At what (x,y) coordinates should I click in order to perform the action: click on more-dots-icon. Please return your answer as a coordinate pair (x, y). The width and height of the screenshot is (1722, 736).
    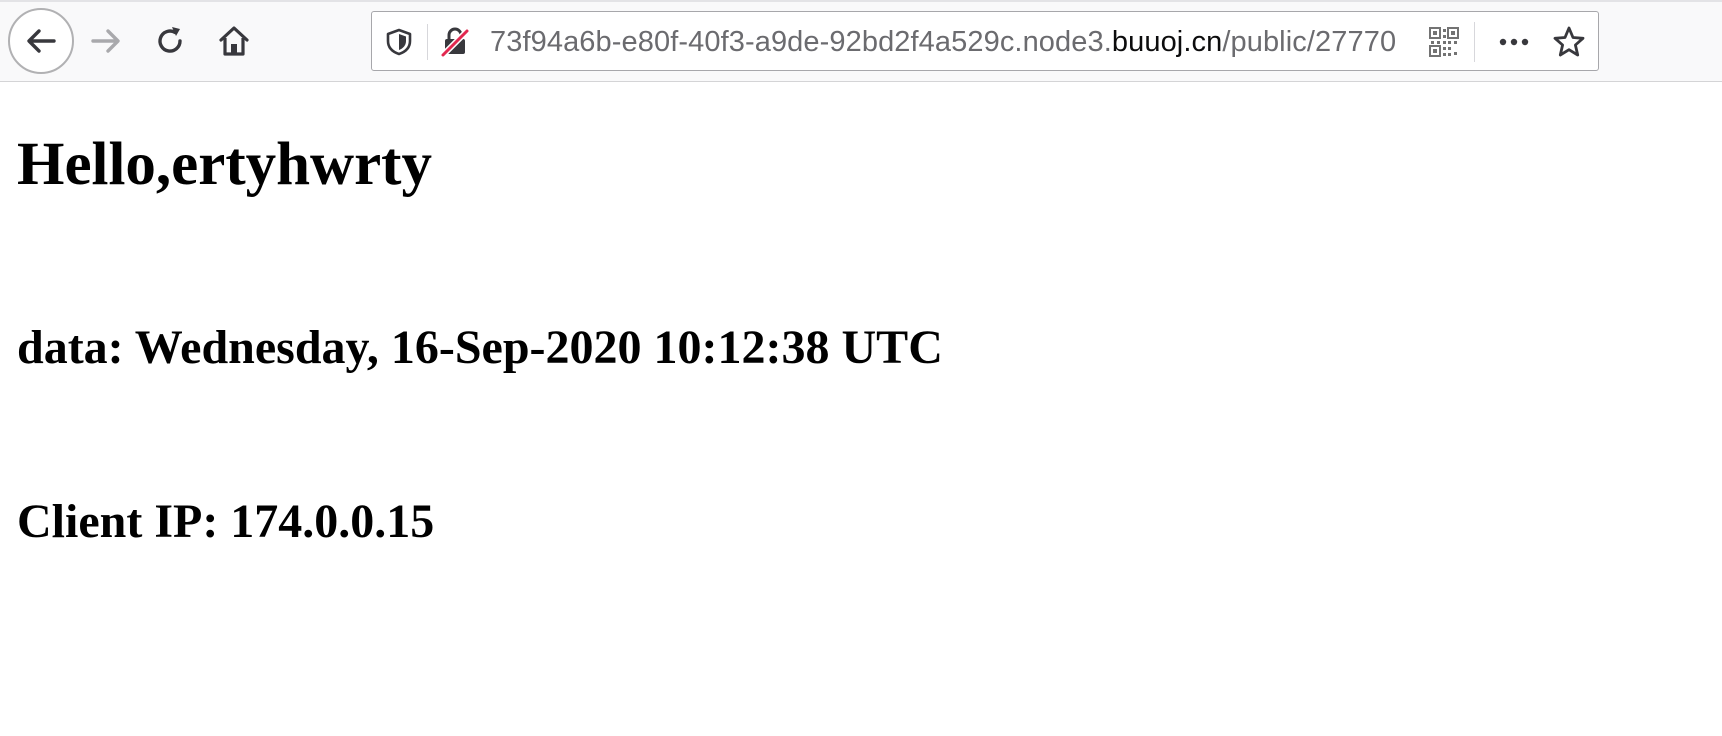
    Looking at the image, I should click on (1514, 42).